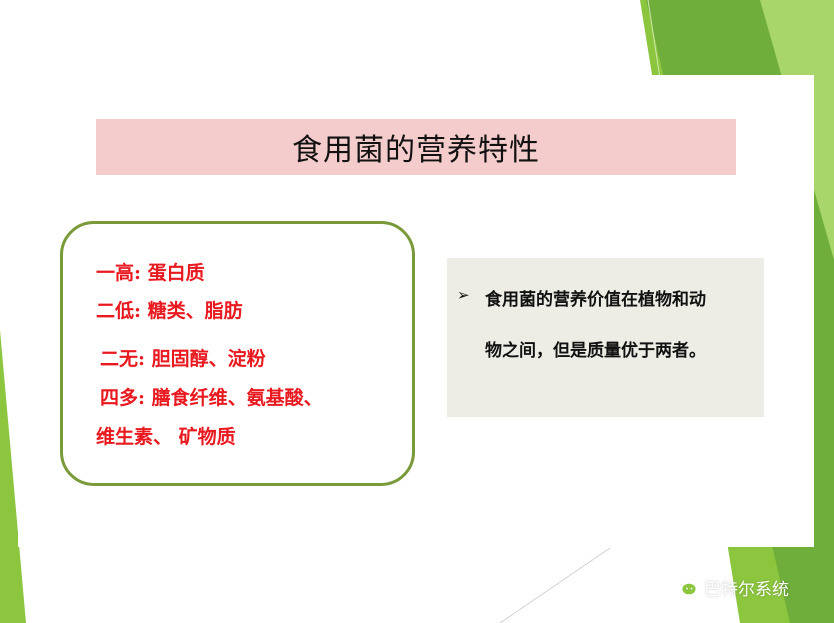 The image size is (834, 623). Describe the element at coordinates (685, 586) in the screenshot. I see `wechat-icon` at that location.